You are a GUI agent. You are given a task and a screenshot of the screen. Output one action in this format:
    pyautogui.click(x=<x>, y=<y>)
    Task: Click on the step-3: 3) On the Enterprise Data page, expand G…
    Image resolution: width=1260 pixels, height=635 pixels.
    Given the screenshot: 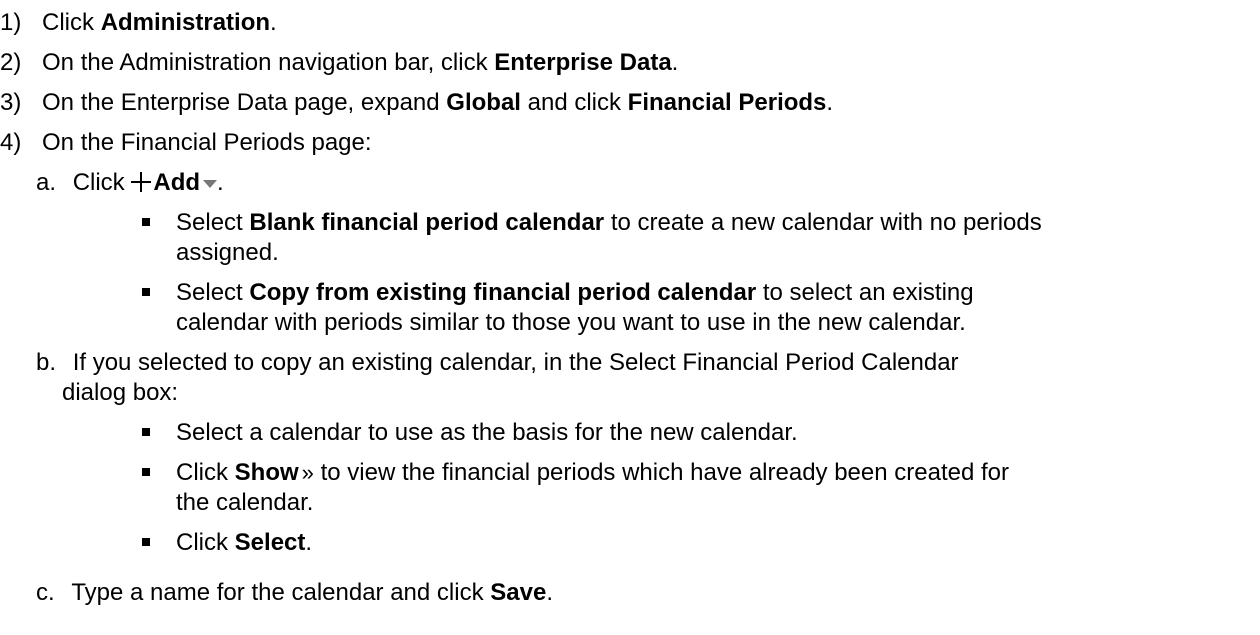 What is the action you would take?
    pyautogui.click(x=416, y=103)
    